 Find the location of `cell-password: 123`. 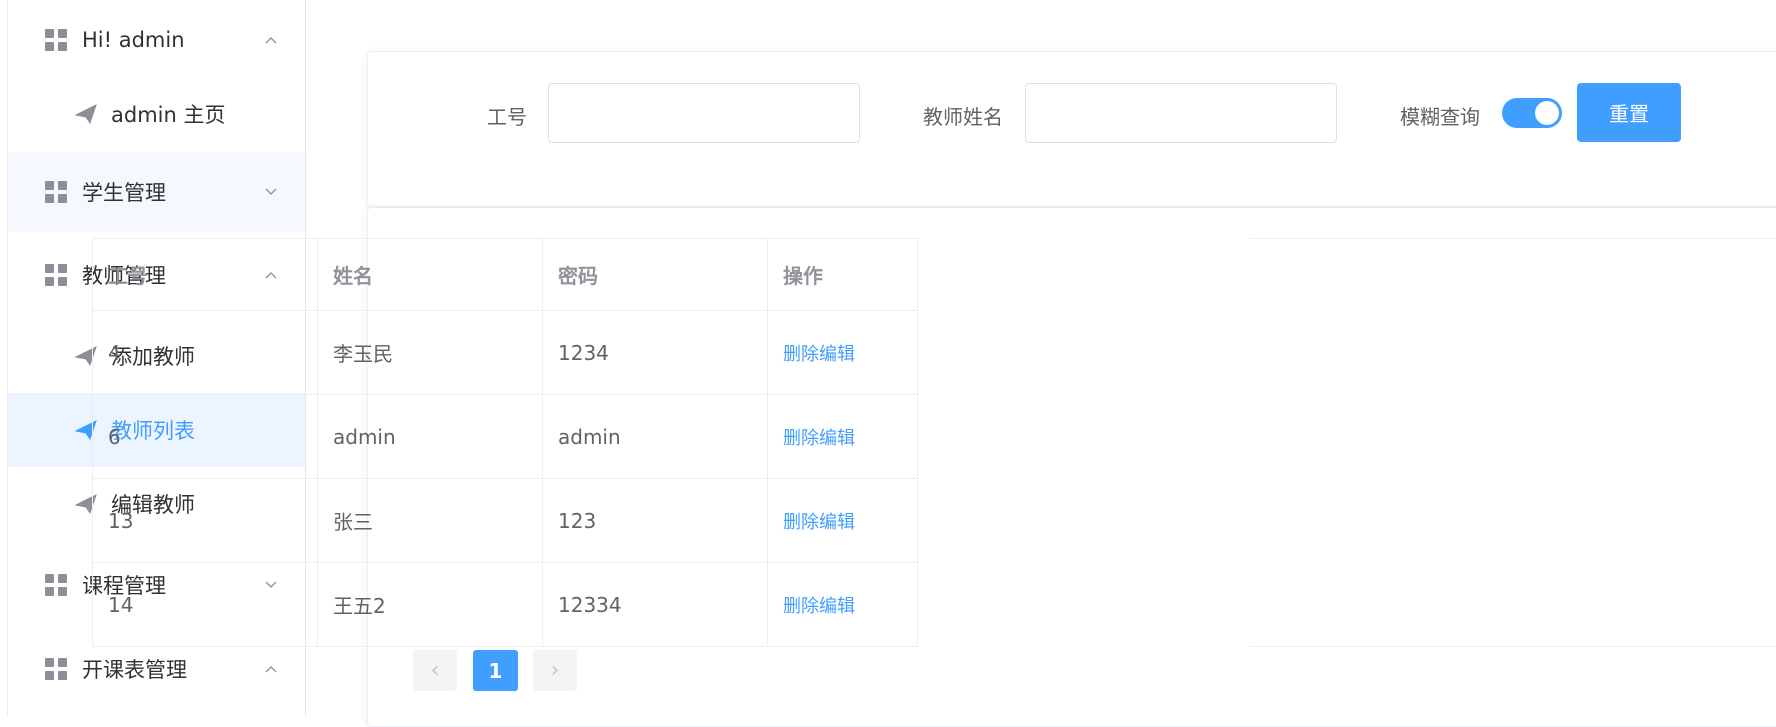

cell-password: 123 is located at coordinates (655, 520).